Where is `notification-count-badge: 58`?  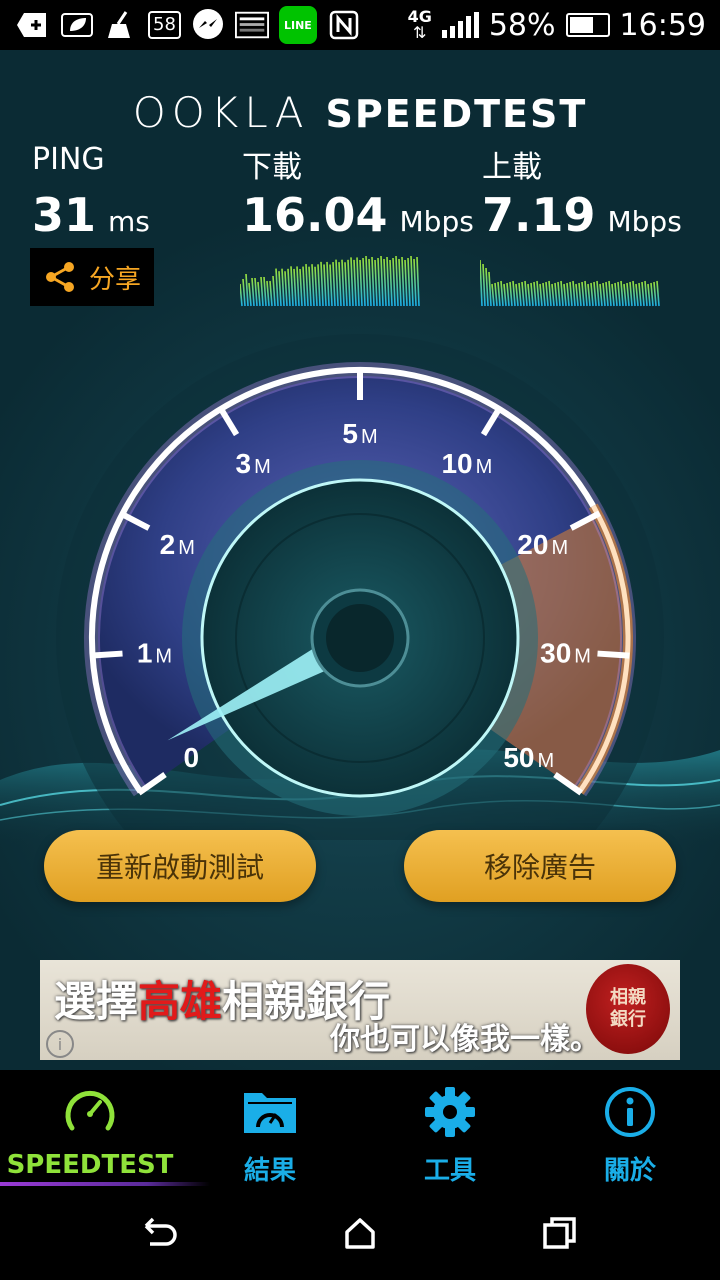
notification-count-badge: 58 is located at coordinates (164, 25).